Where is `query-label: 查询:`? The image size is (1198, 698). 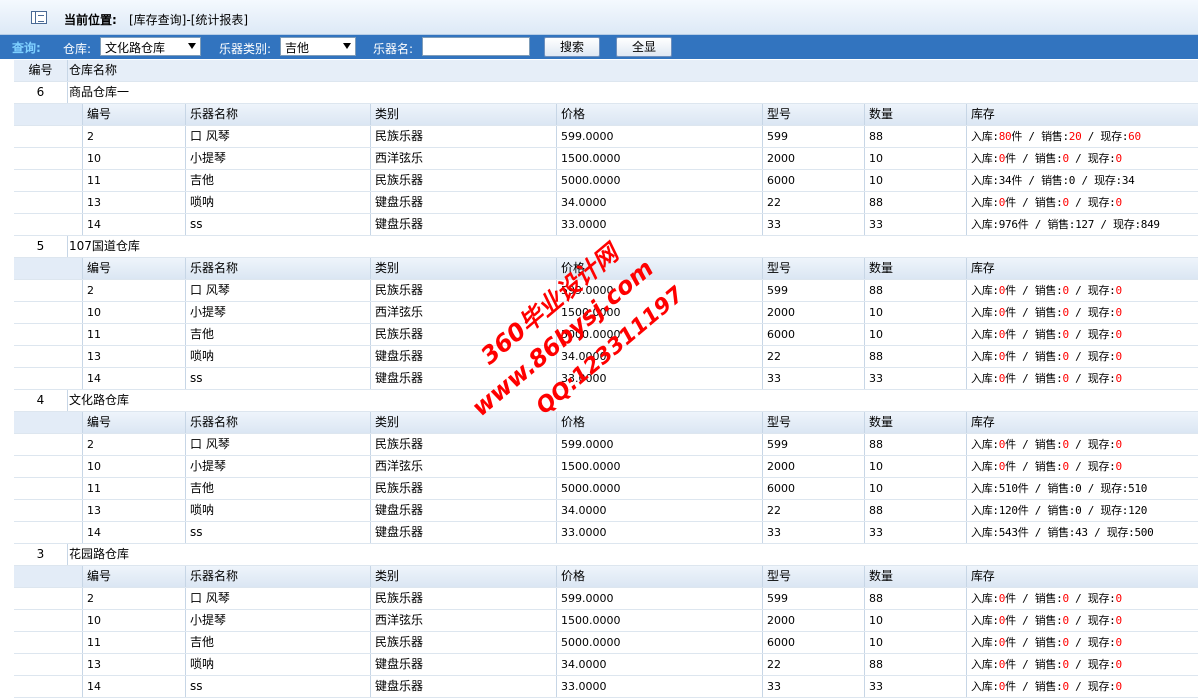 query-label: 查询: is located at coordinates (26, 48).